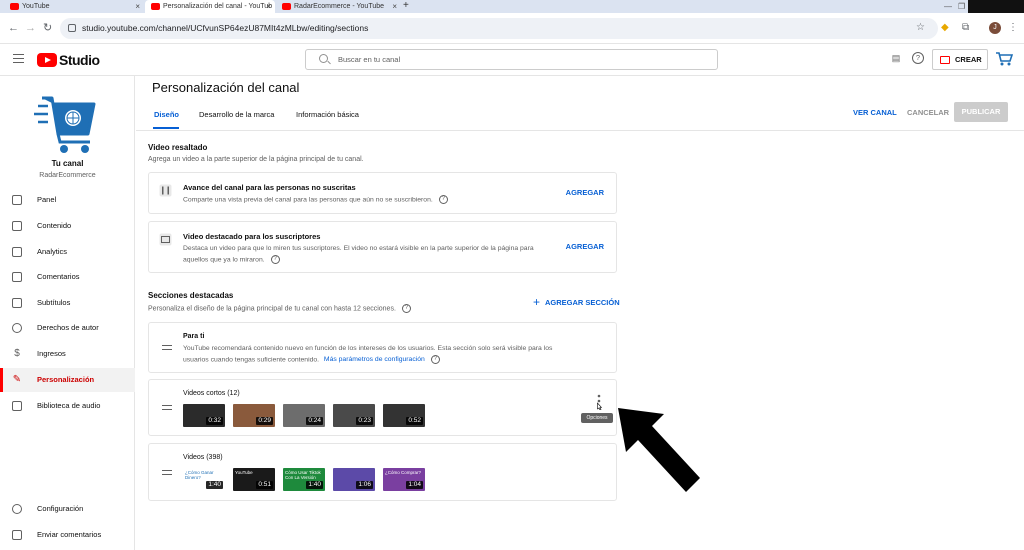 The width and height of the screenshot is (1024, 550). What do you see at coordinates (224, 260) in the screenshot?
I see `card-desc-text: aquellos que ya lo miraron.` at bounding box center [224, 260].